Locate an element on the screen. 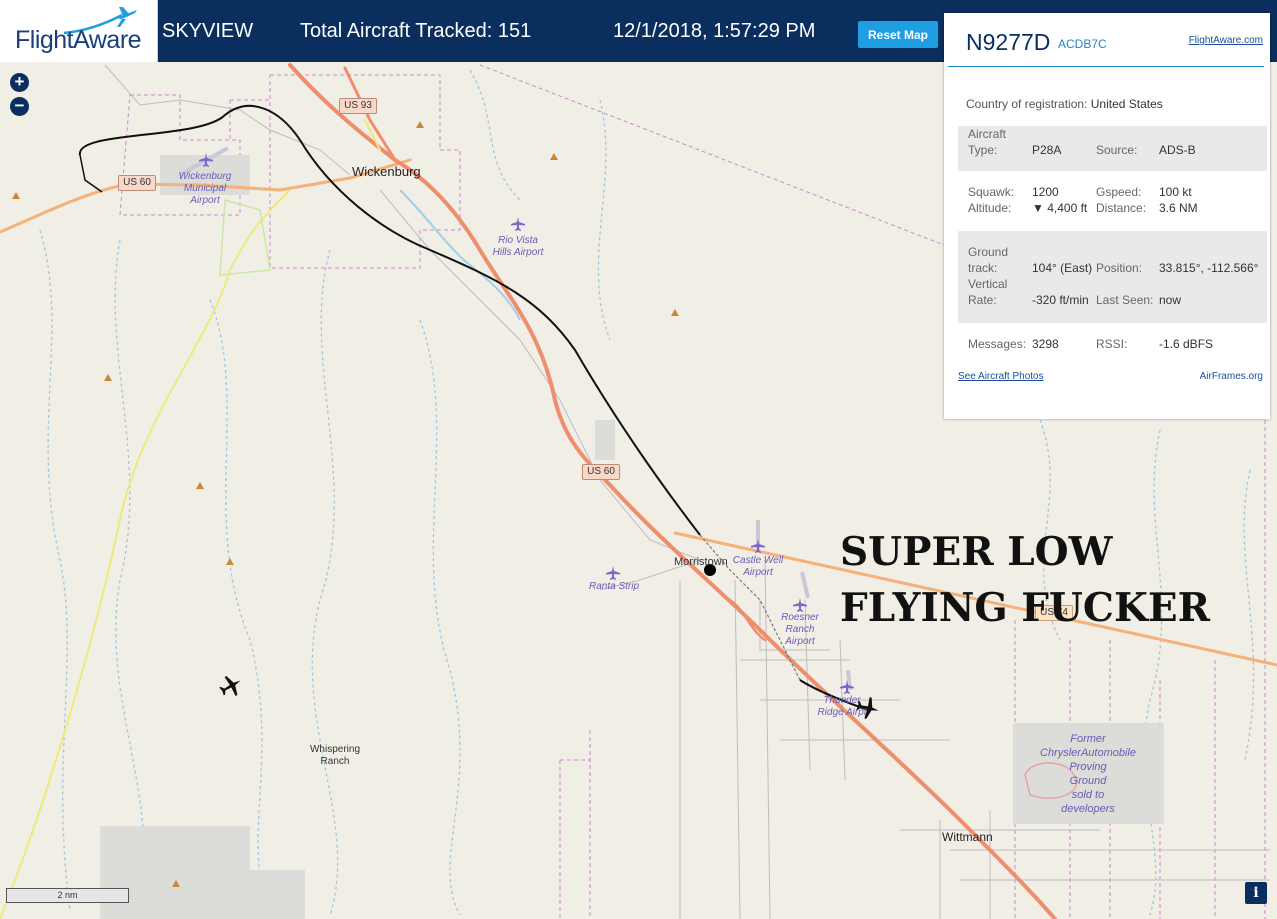 The image size is (1277, 919). annotation-line-2: FLYING FUCKER is located at coordinates (1025, 608).